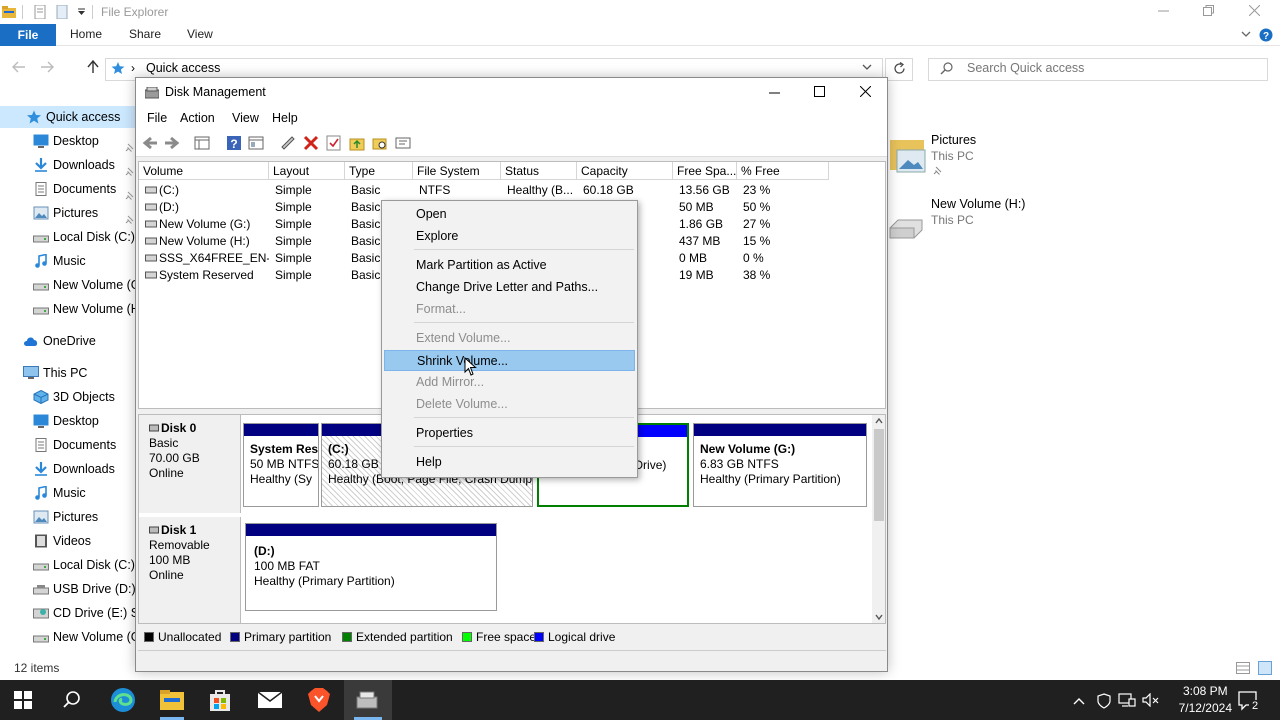 The width and height of the screenshot is (1280, 720). What do you see at coordinates (67, 397) in the screenshot?
I see `nav-item-3d-objects: 3D Objects` at bounding box center [67, 397].